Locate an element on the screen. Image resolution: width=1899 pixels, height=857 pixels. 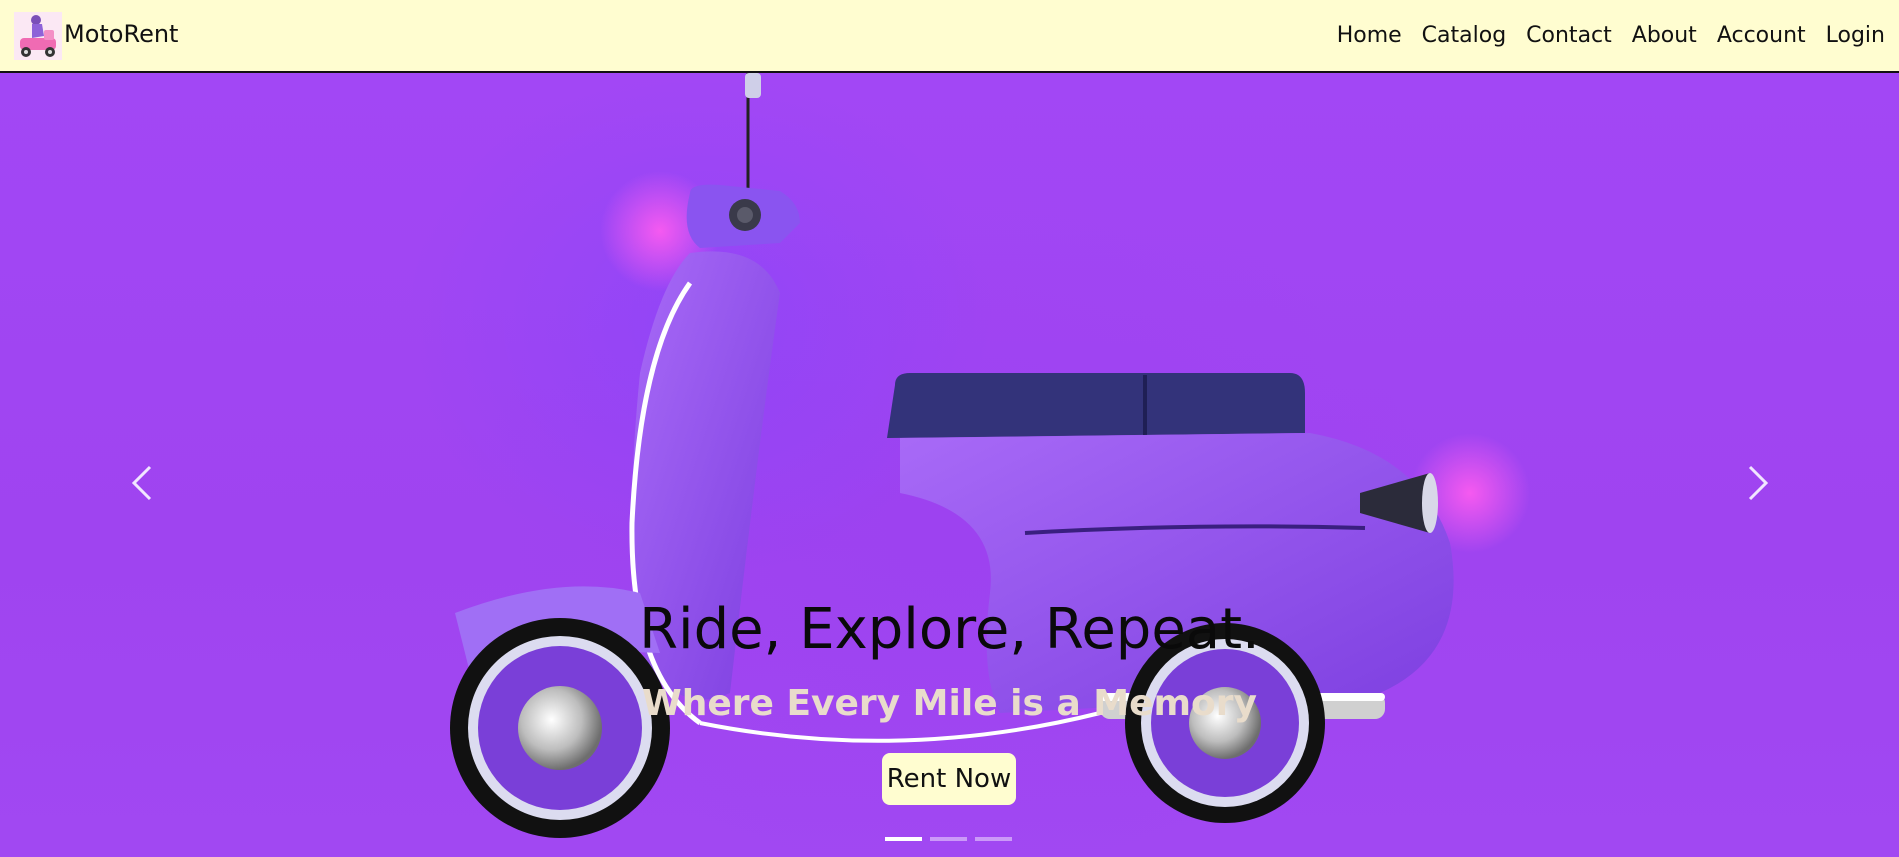
nav-home: Home is located at coordinates (1369, 35).